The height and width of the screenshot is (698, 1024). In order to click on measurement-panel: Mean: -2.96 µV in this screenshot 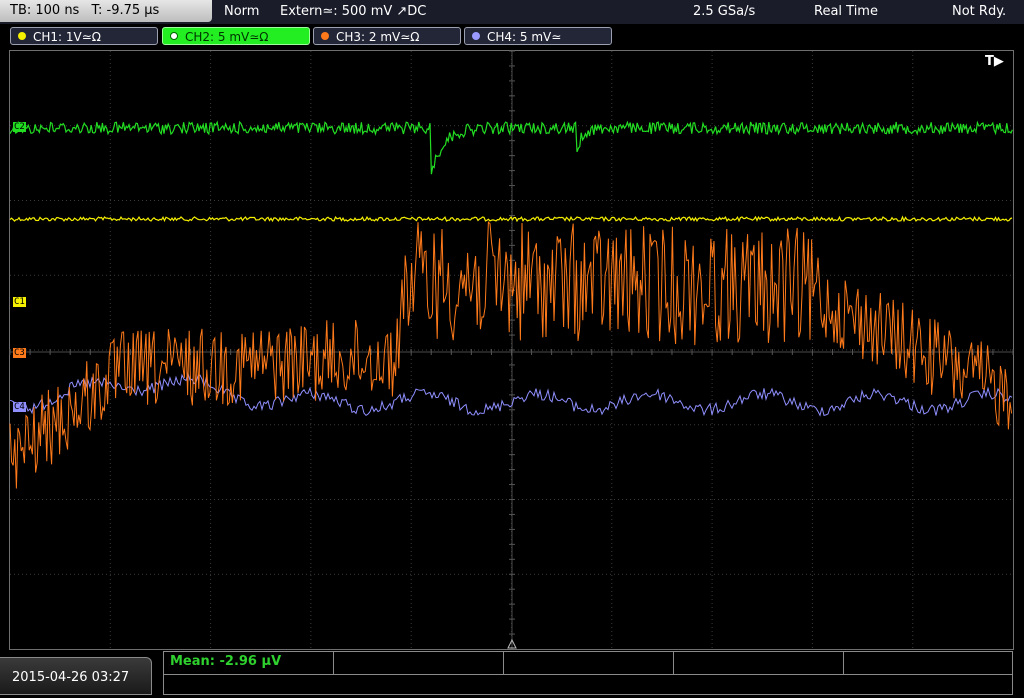, I will do `click(588, 673)`.